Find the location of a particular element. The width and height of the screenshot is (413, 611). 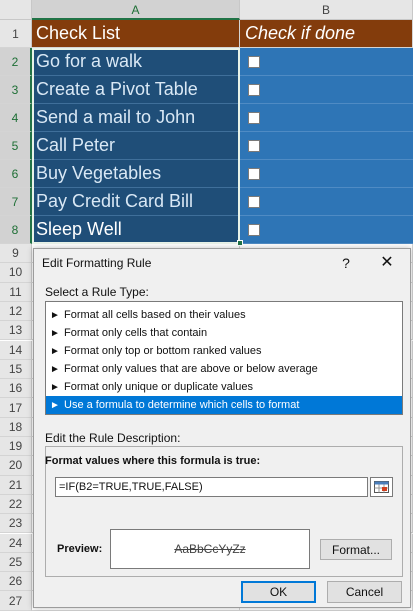

rule-type-label: Format all cells based on their values is located at coordinates (155, 315).